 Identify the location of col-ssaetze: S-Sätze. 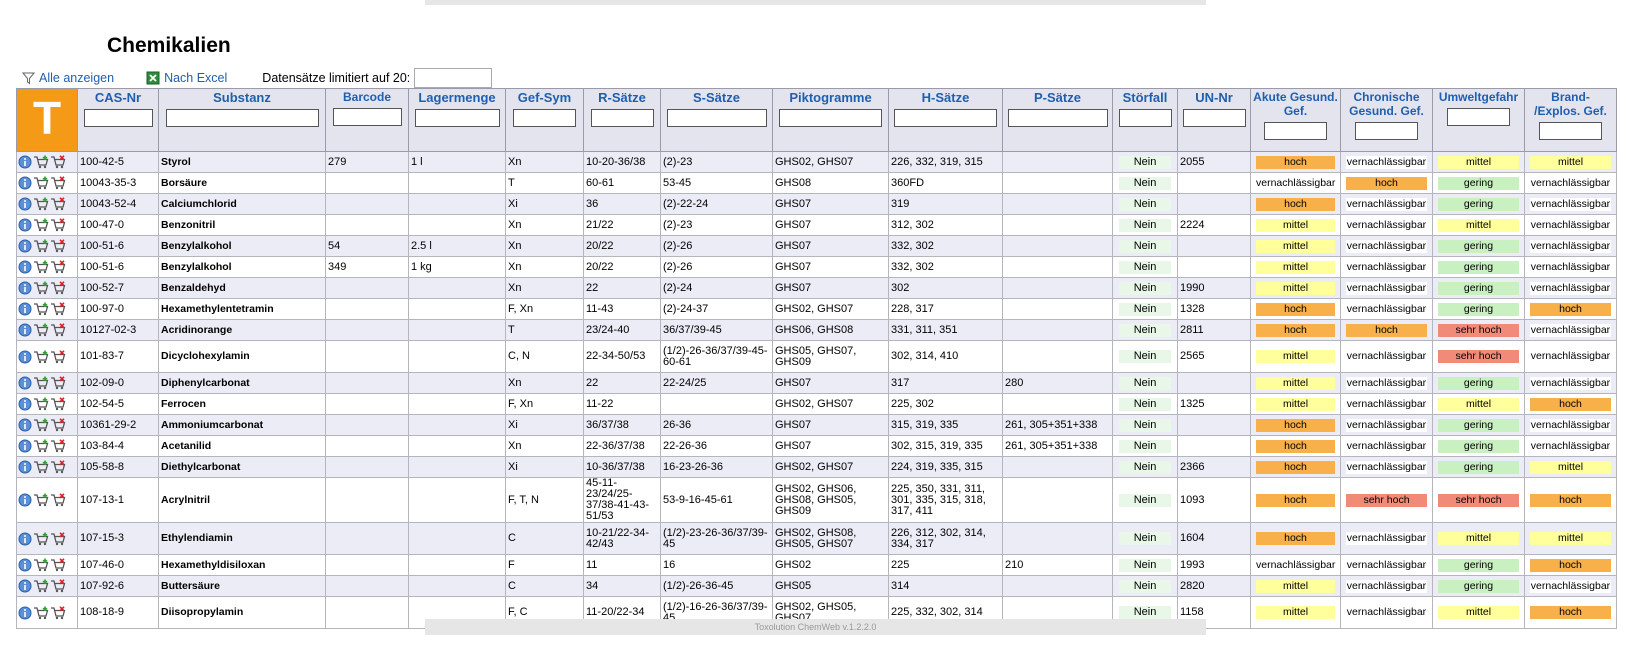
(716, 120).